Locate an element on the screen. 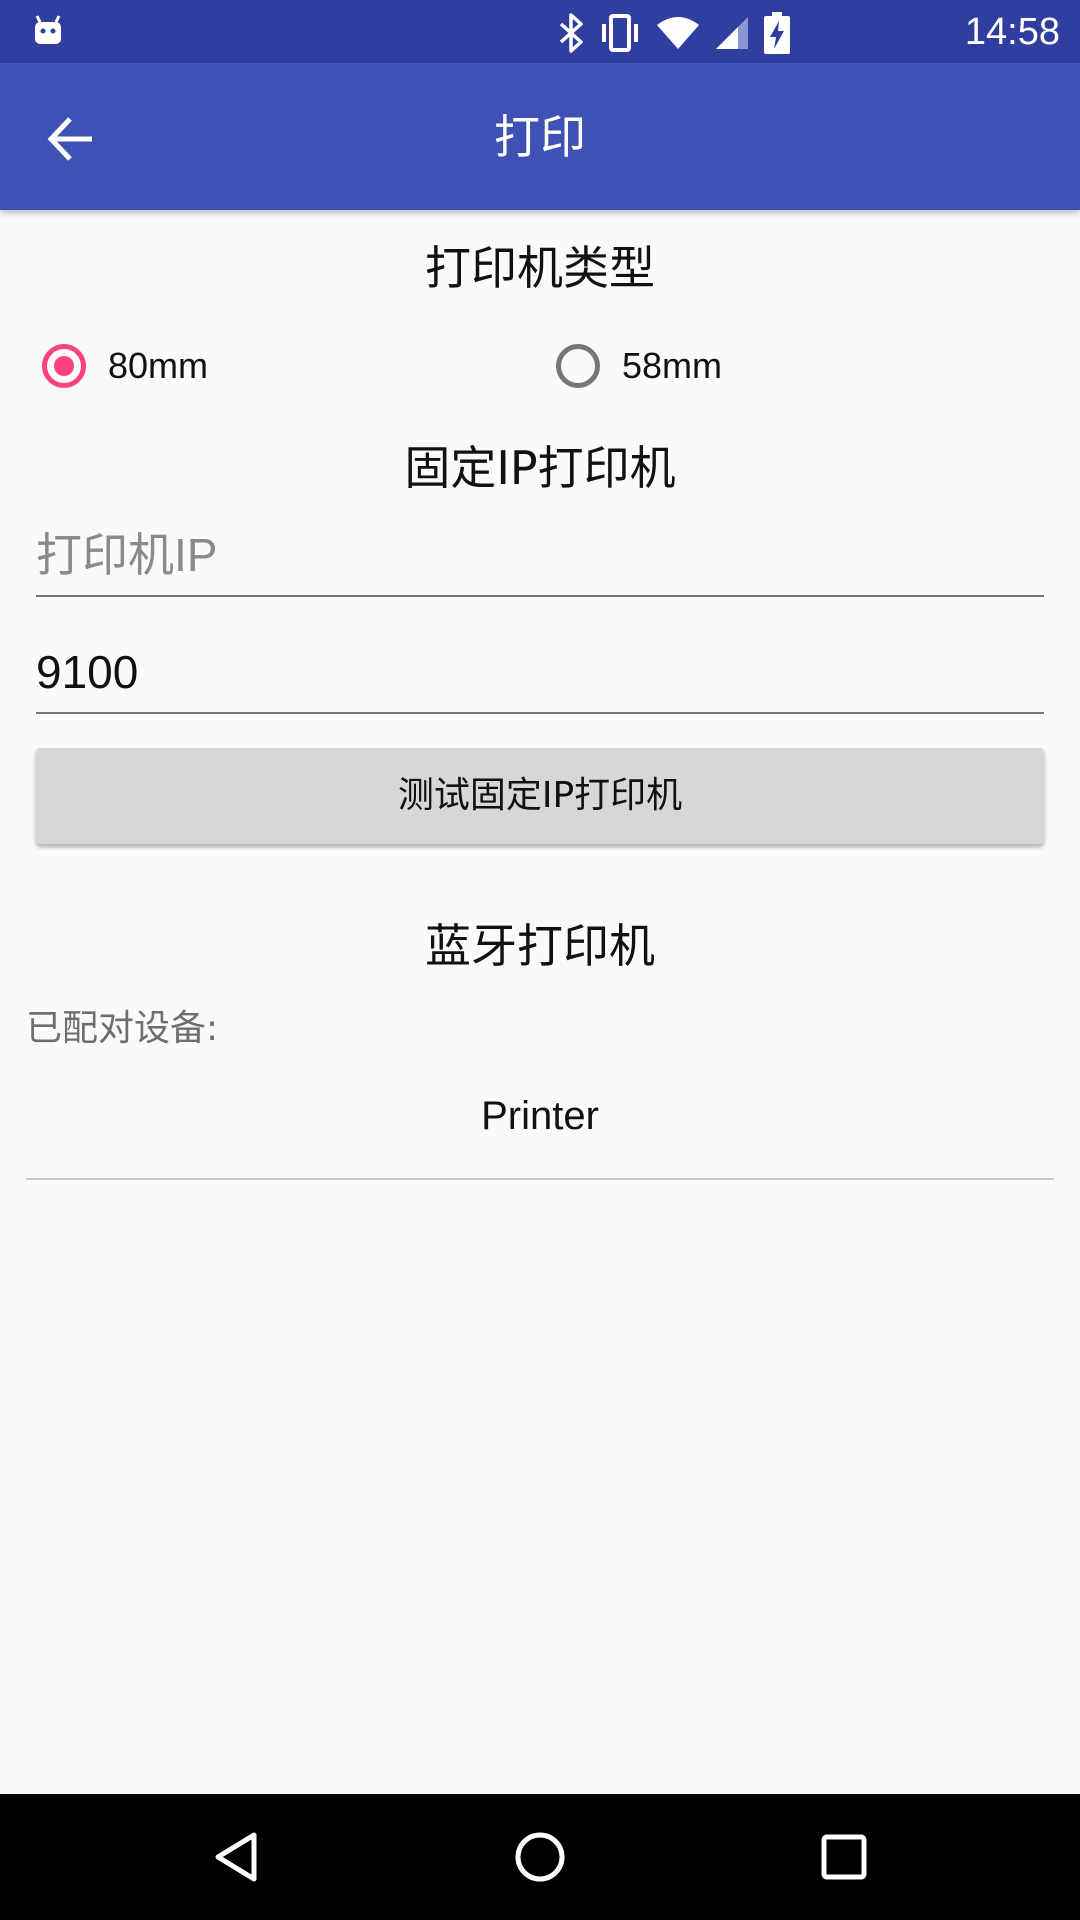 This screenshot has width=1080, height=1920. android-icon is located at coordinates (48, 29).